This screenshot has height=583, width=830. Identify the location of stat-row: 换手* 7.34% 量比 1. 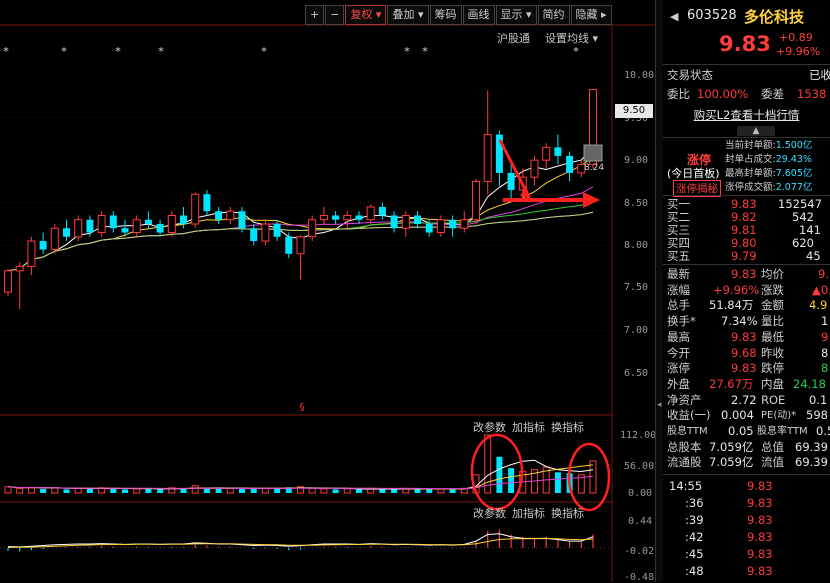
(748, 321).